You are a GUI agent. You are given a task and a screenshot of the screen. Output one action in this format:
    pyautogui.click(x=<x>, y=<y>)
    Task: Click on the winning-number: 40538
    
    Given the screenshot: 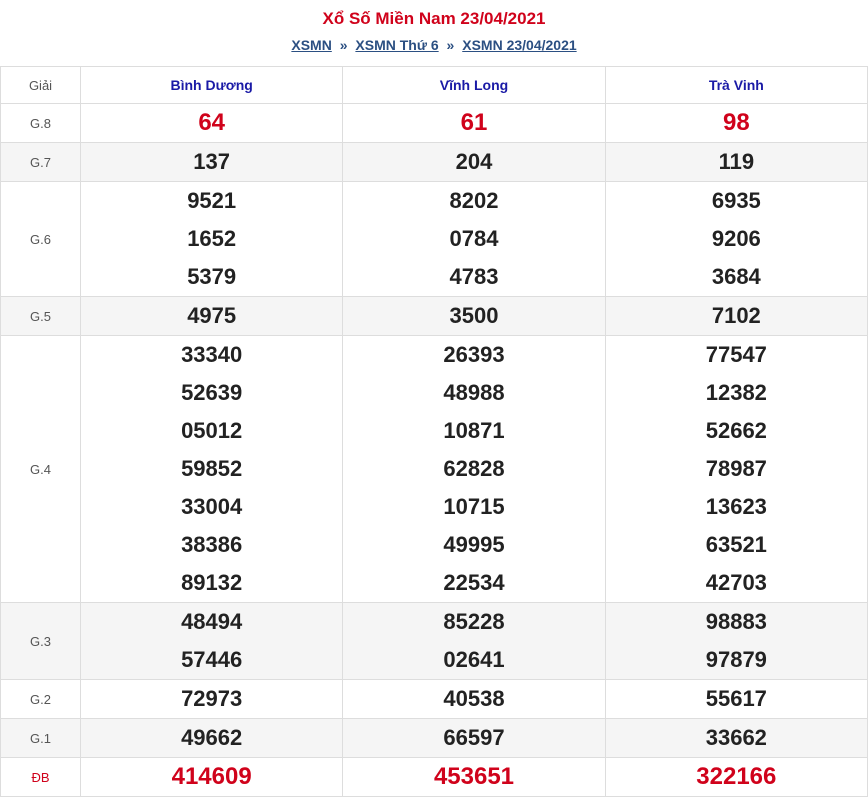 What is the action you would take?
    pyautogui.click(x=474, y=698)
    